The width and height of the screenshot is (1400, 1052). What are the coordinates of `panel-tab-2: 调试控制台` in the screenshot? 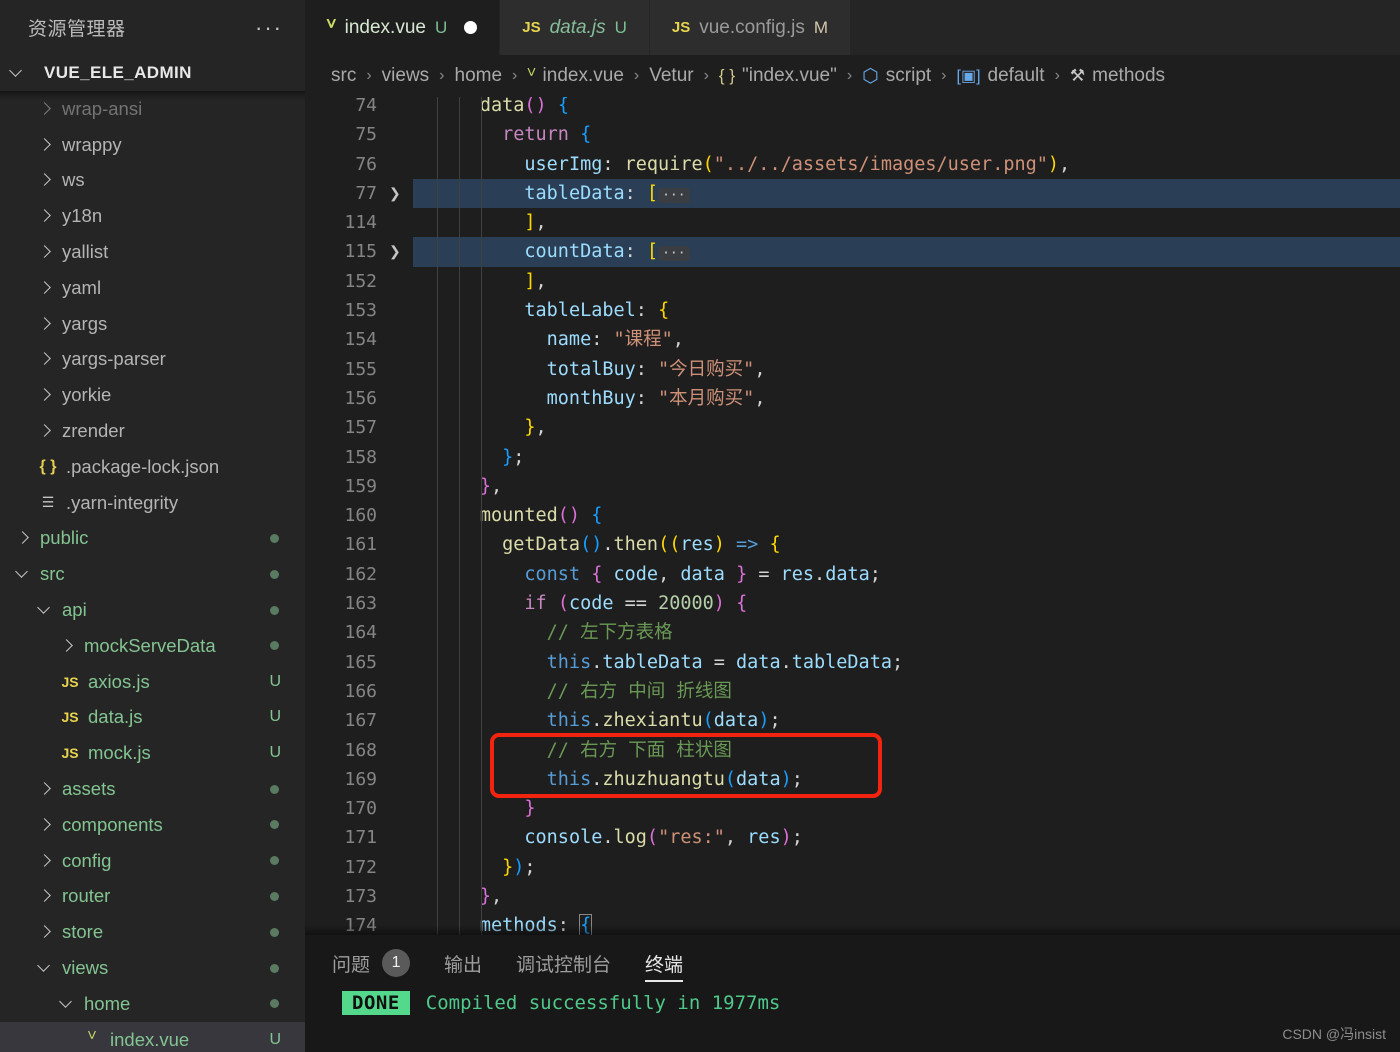 It's located at (563, 963).